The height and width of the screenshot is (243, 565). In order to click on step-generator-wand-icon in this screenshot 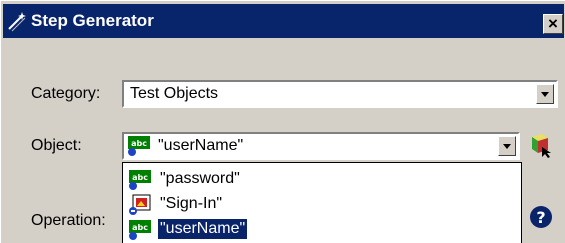, I will do `click(17, 22)`.